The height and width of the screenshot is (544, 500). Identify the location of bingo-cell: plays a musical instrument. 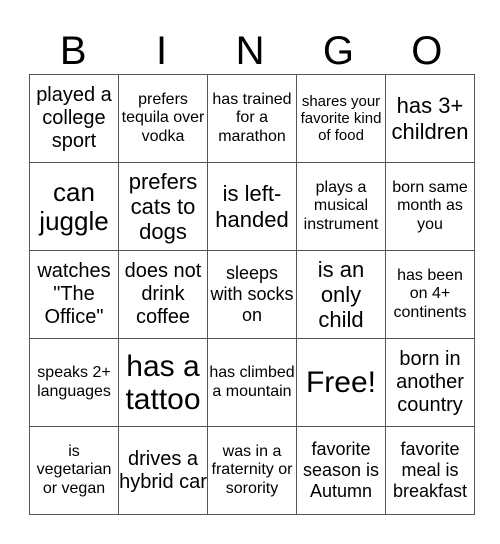
(341, 206).